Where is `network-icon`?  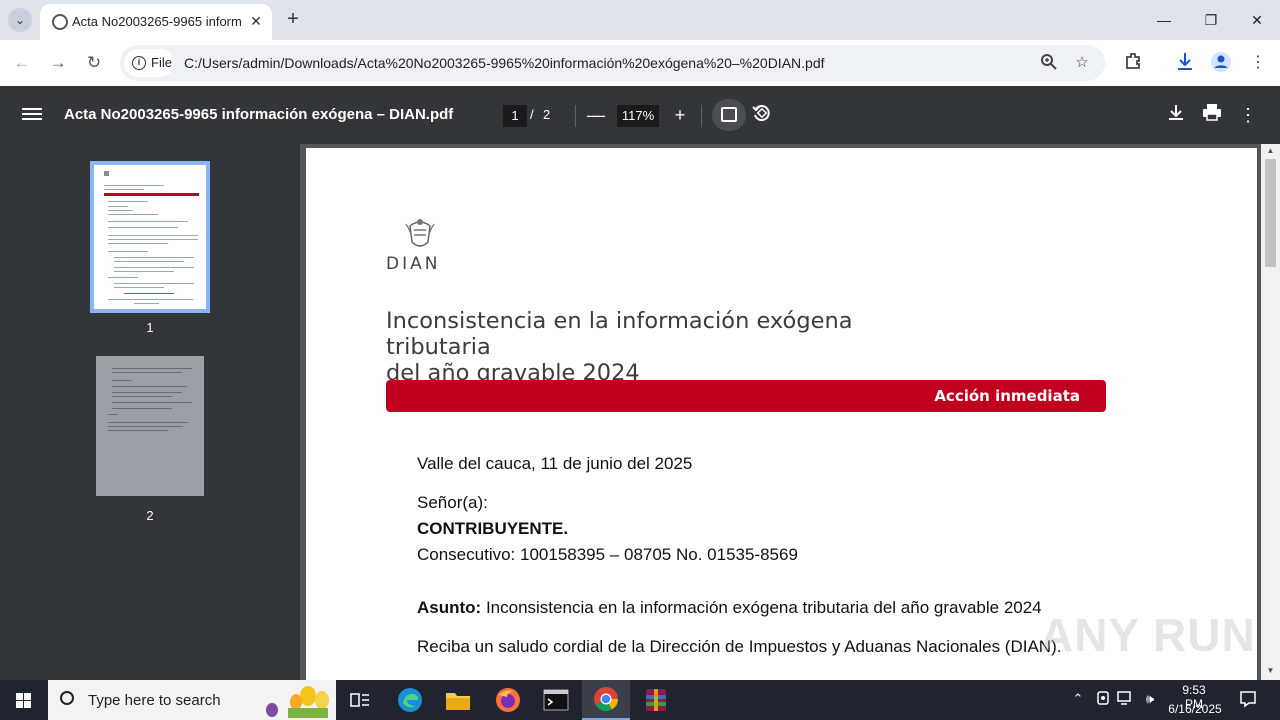 network-icon is located at coordinates (1126, 699).